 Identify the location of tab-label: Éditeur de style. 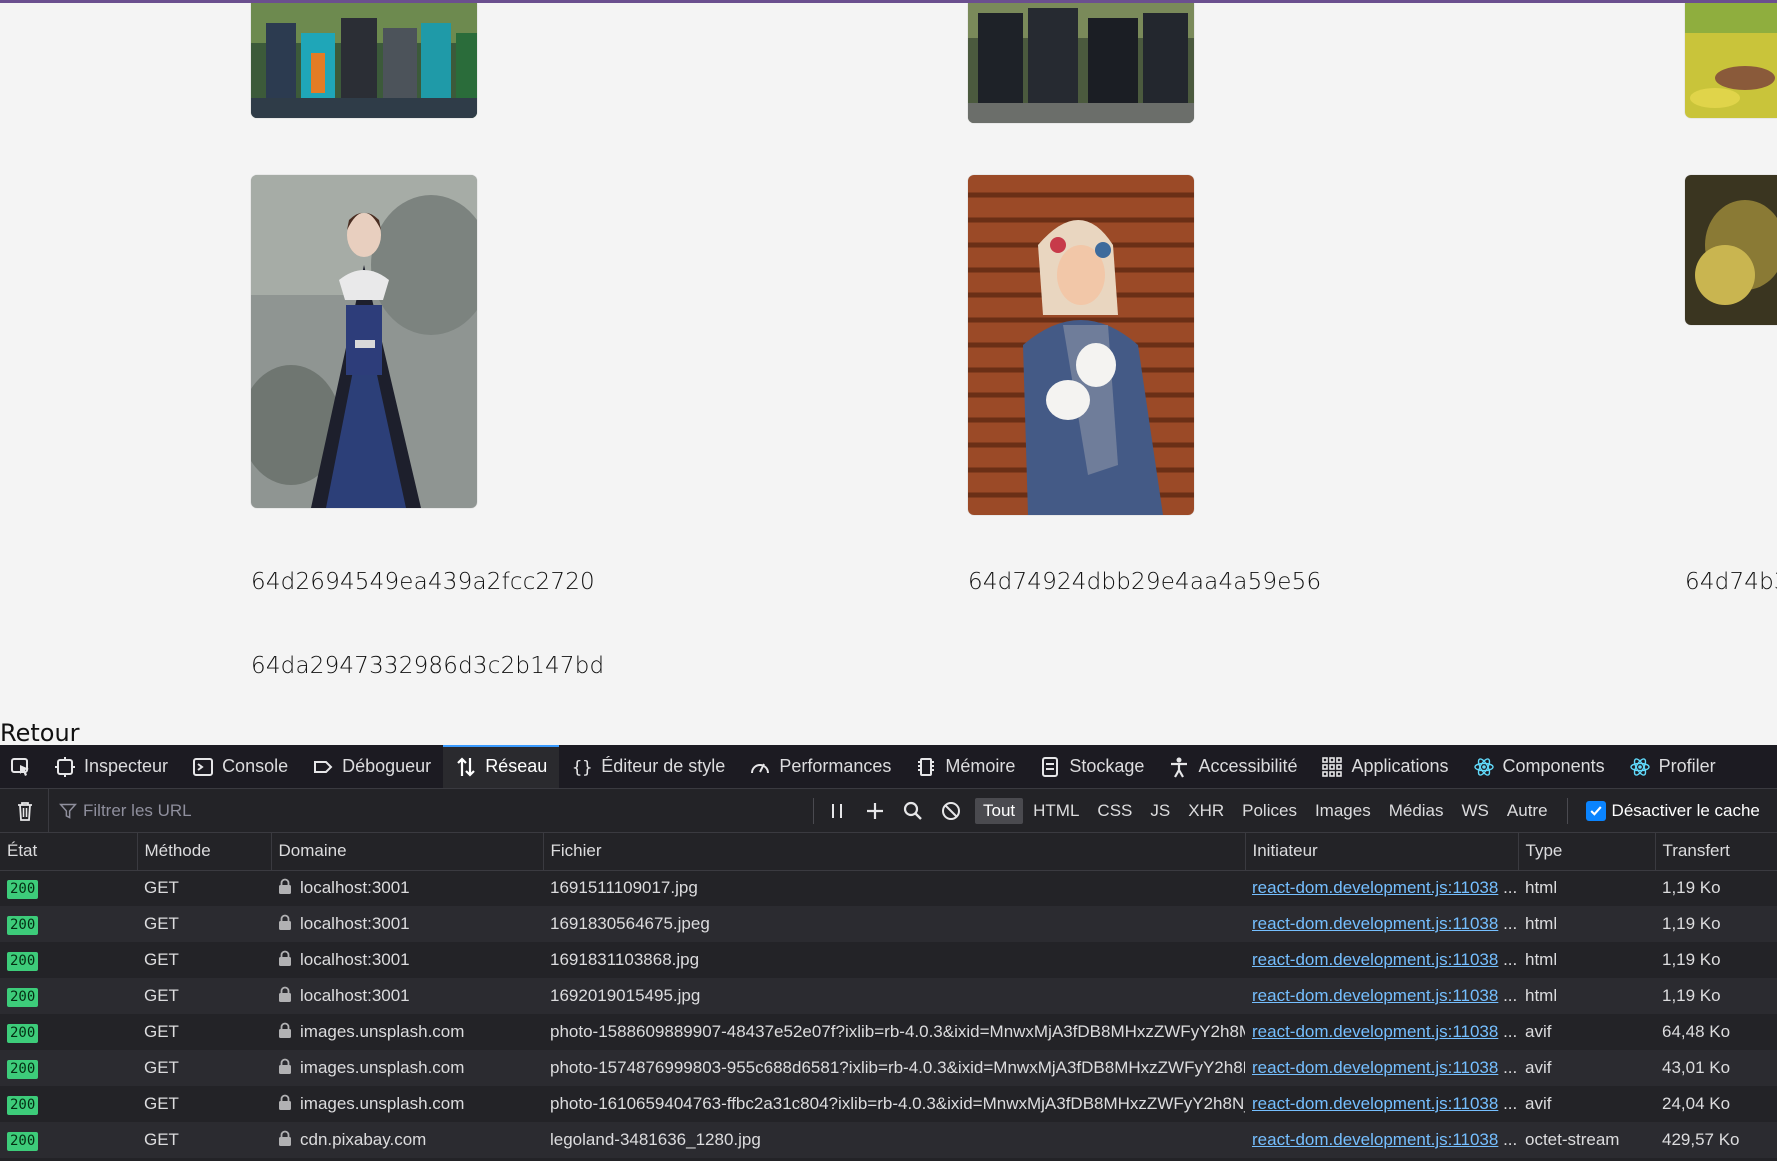
(663, 766).